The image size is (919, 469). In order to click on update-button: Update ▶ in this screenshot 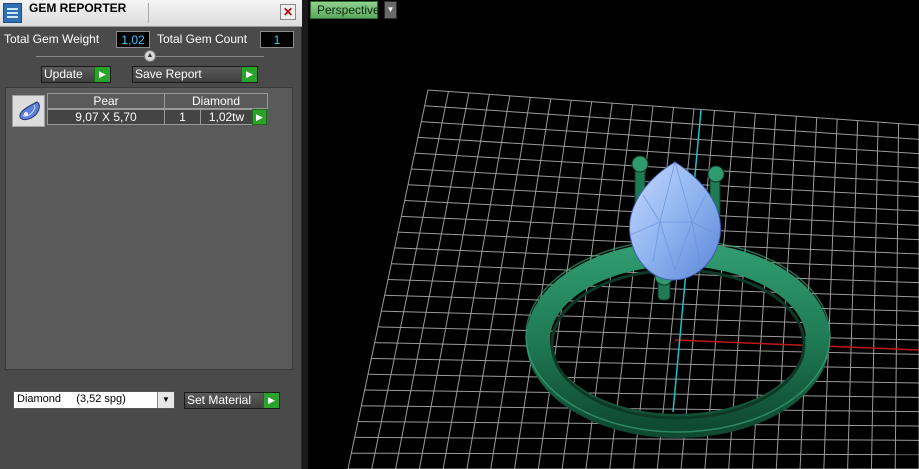, I will do `click(76, 74)`.